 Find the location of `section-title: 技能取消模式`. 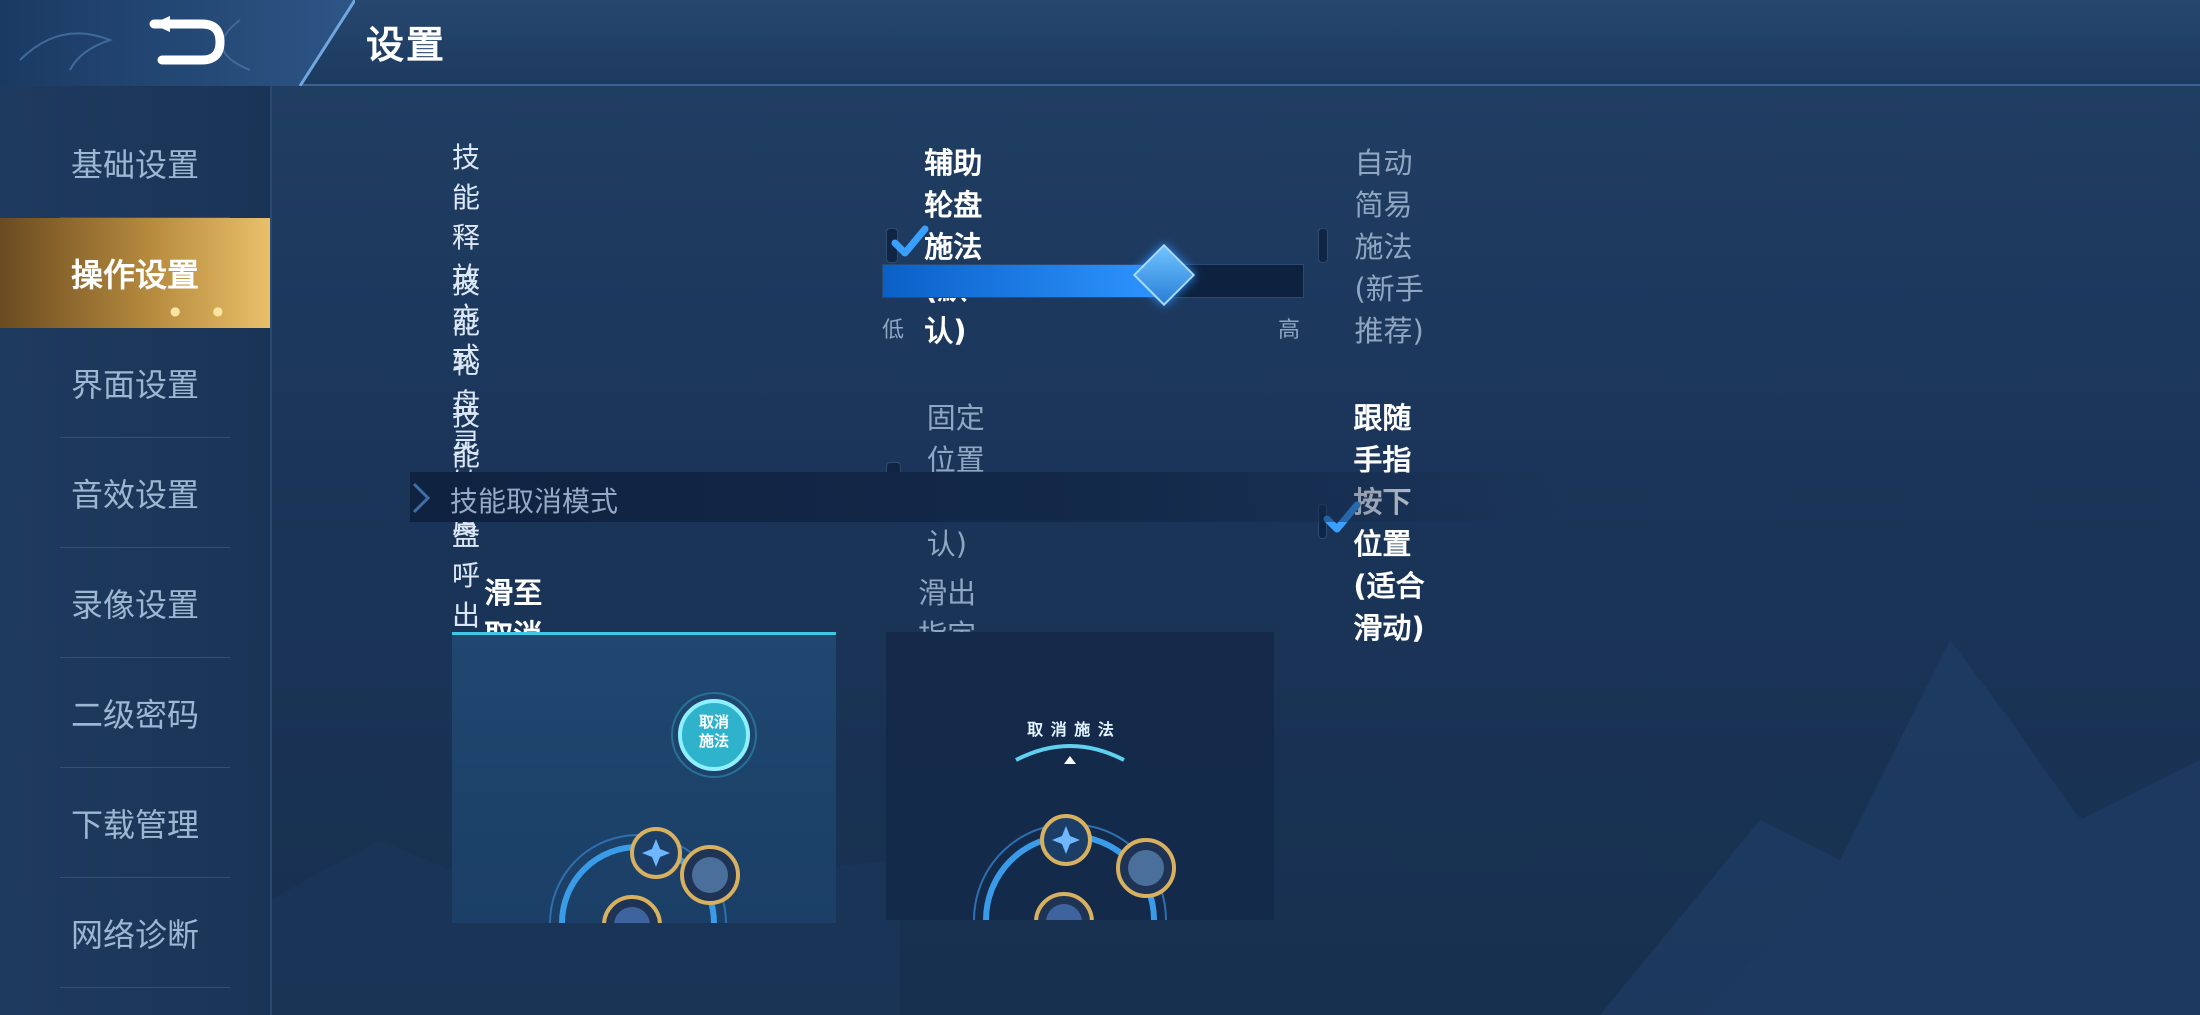

section-title: 技能取消模式 is located at coordinates (534, 501).